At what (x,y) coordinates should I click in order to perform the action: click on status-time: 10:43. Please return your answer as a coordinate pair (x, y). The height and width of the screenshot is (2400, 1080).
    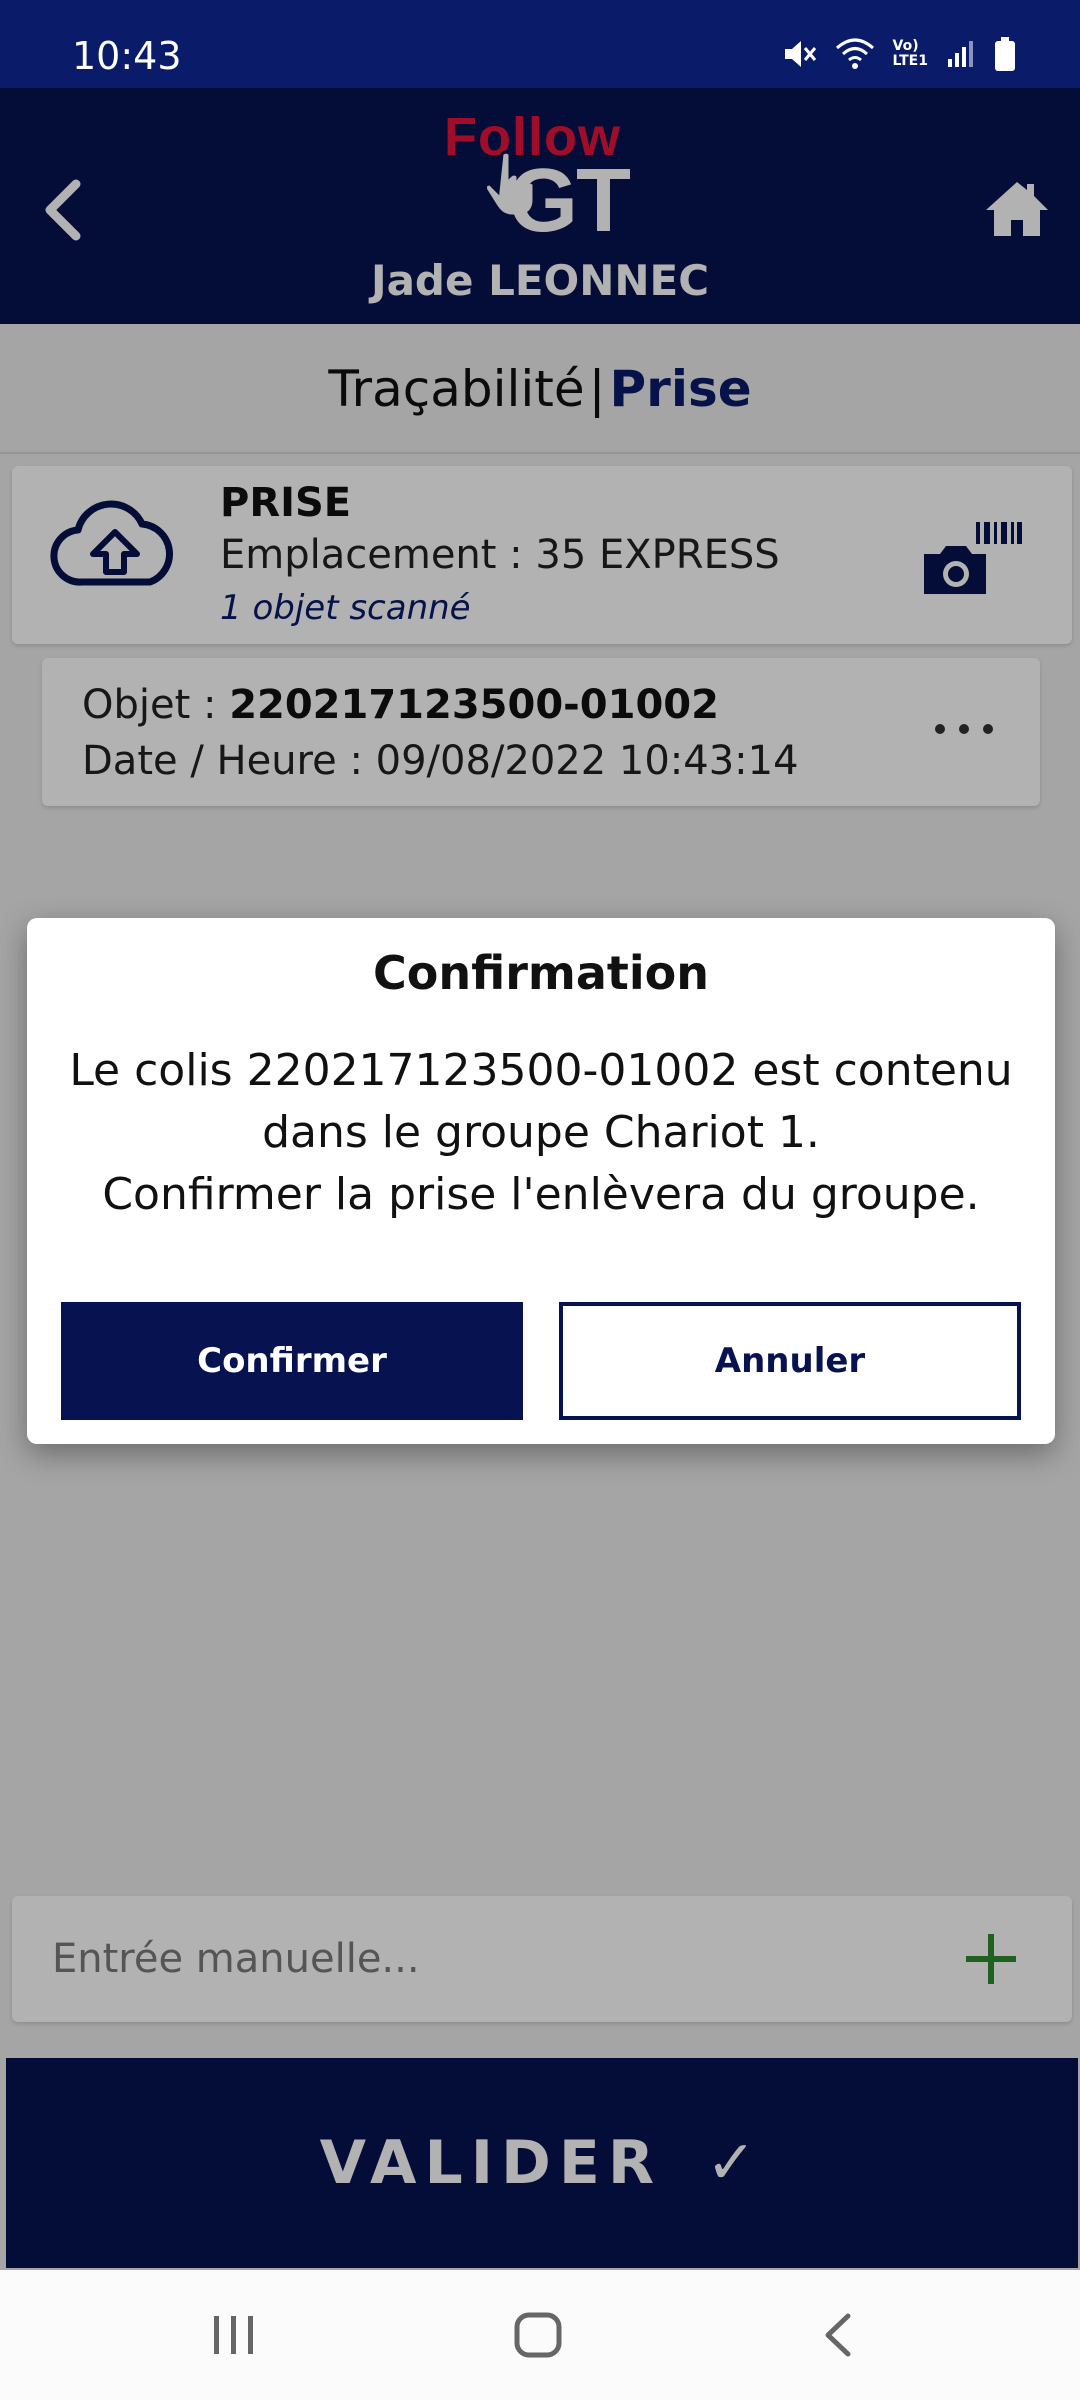
    Looking at the image, I should click on (127, 56).